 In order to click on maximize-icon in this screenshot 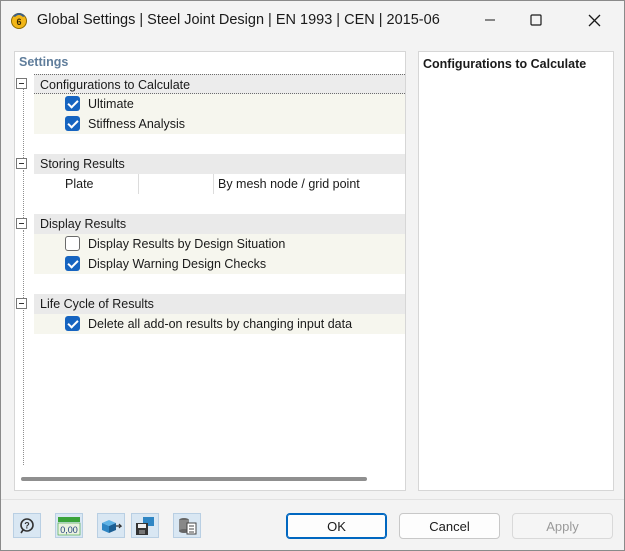, I will do `click(536, 20)`.